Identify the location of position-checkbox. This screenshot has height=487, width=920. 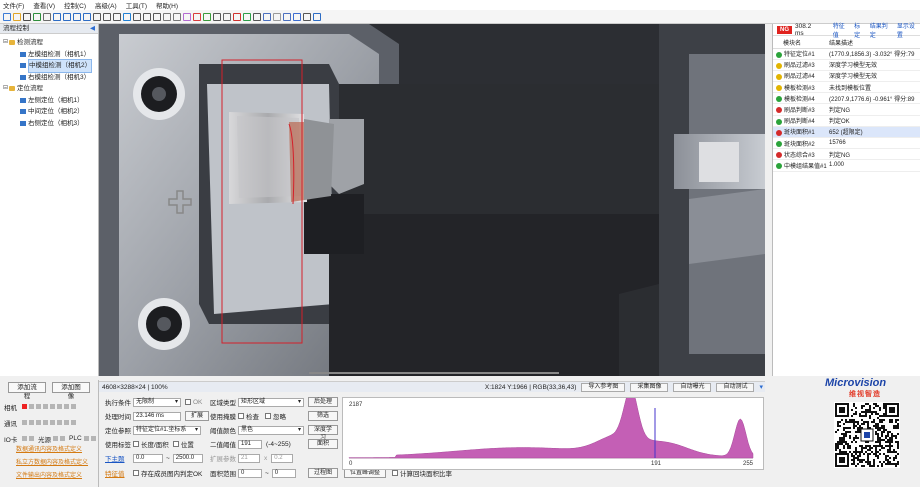
(175, 444).